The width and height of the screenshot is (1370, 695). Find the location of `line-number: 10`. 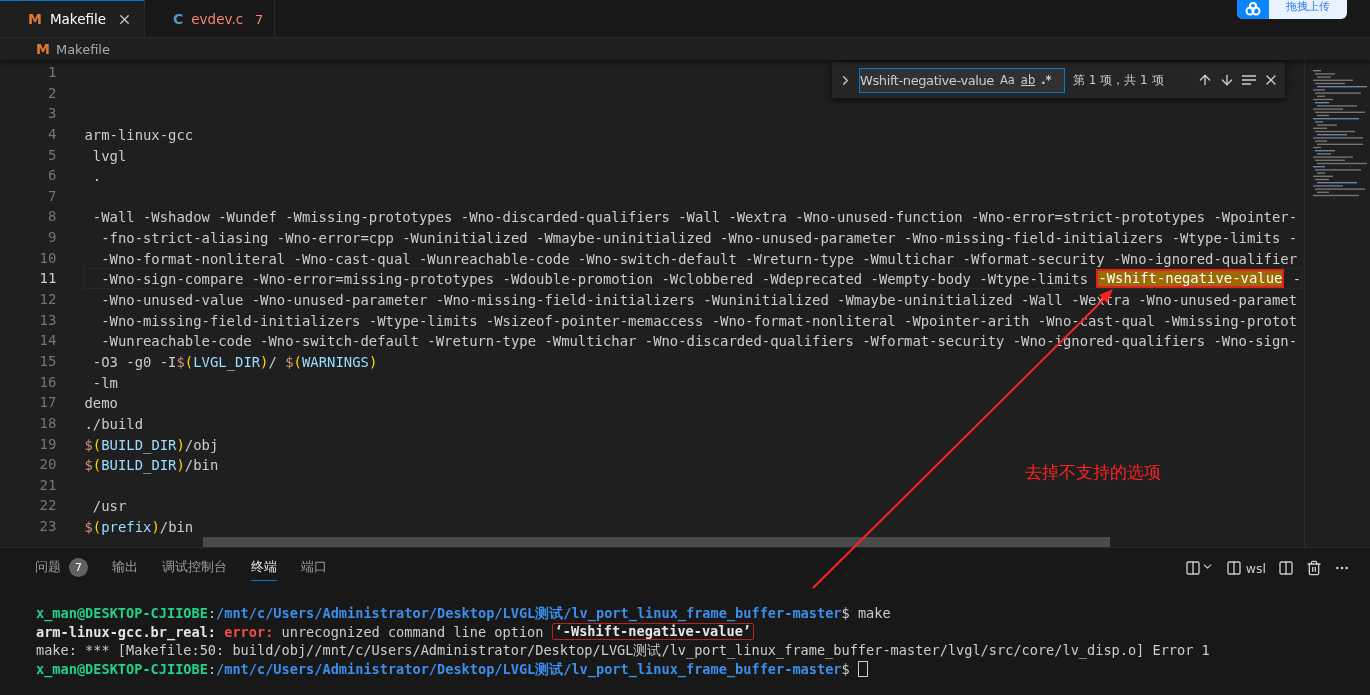

line-number: 10 is located at coordinates (48, 258).